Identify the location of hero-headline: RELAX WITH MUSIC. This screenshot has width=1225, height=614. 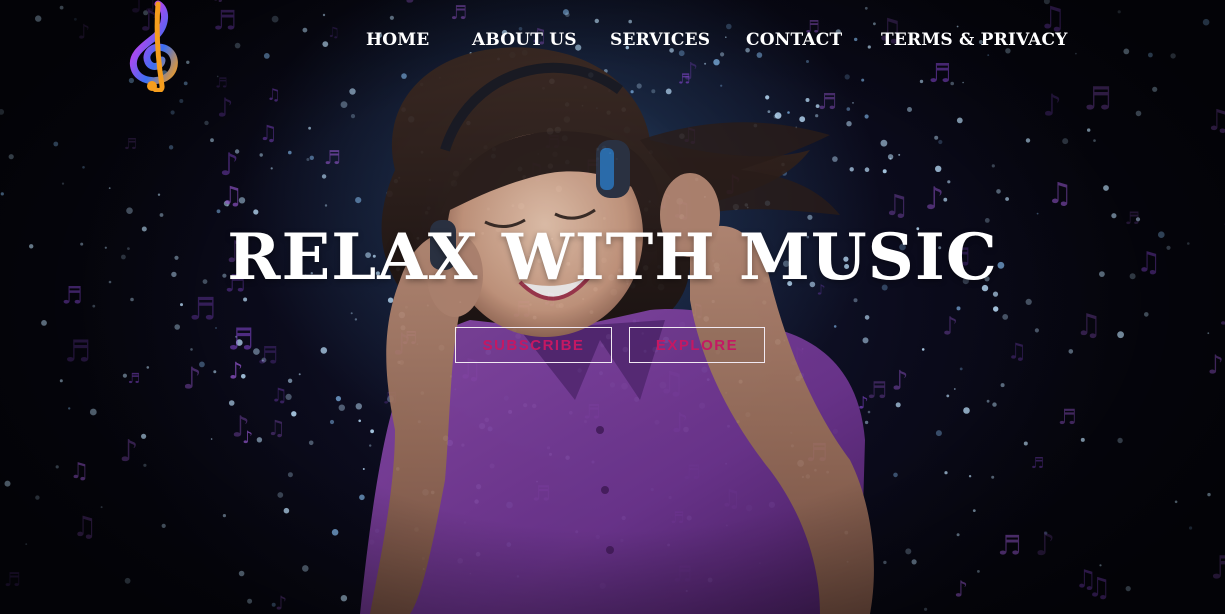
(612, 257).